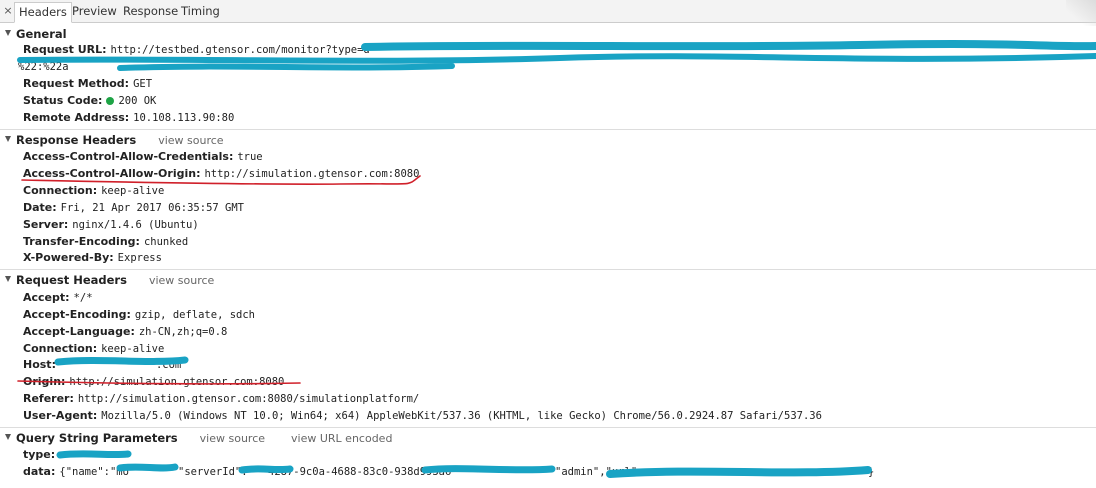 Image resolution: width=1096 pixels, height=488 pixels. Describe the element at coordinates (599, 472) in the screenshot. I see `param-value-fragment: "admin","url":` at that location.